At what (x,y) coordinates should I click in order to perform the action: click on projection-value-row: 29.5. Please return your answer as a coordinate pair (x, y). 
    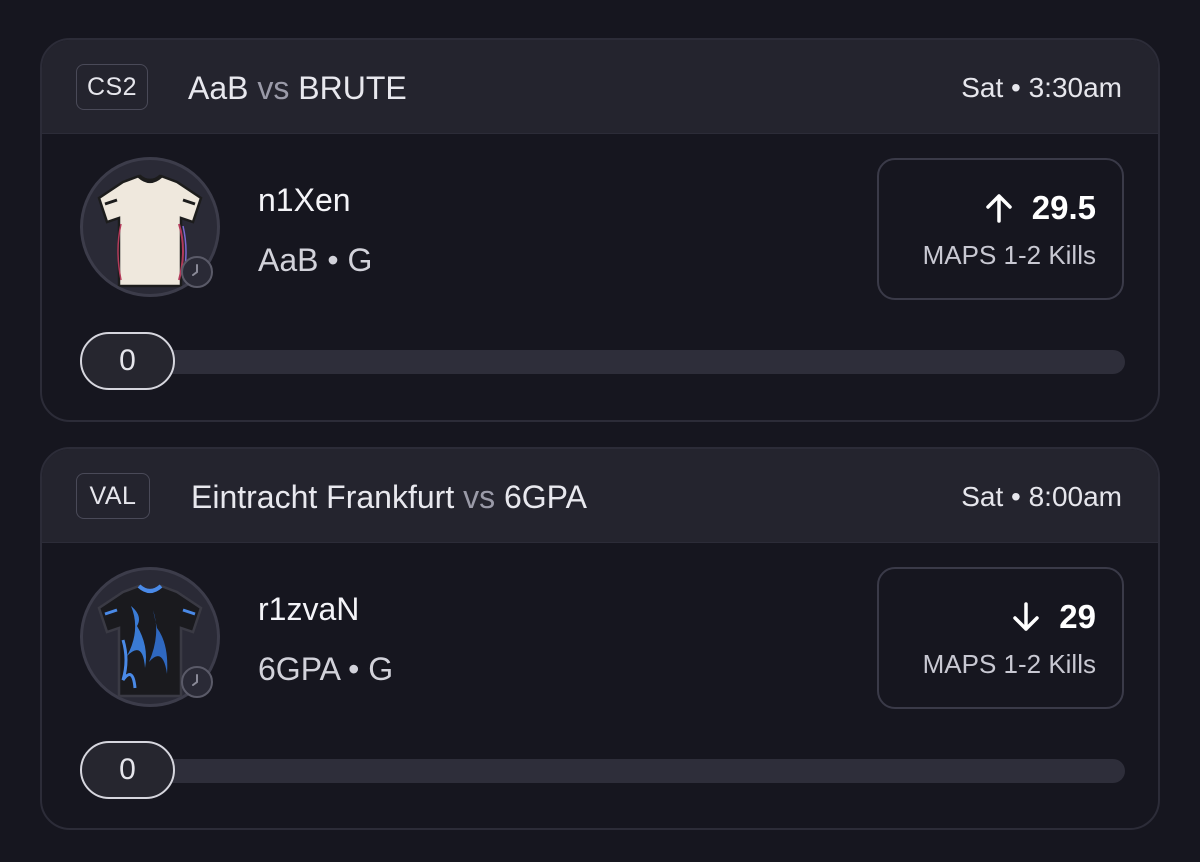
    Looking at the image, I should click on (1040, 208).